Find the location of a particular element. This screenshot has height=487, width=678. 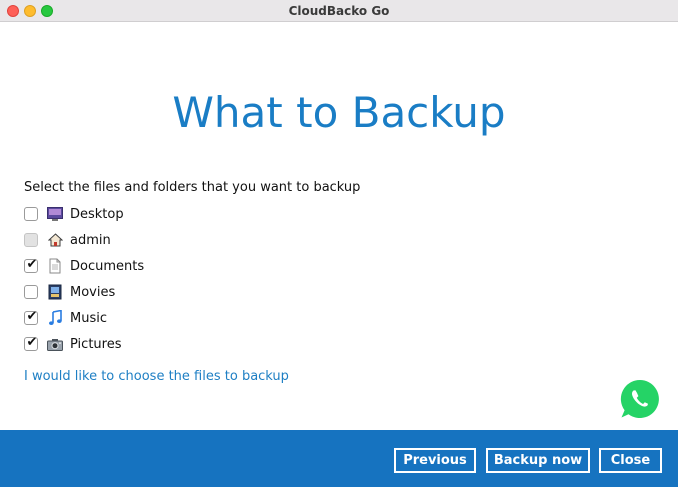

close-button: Close is located at coordinates (630, 460).